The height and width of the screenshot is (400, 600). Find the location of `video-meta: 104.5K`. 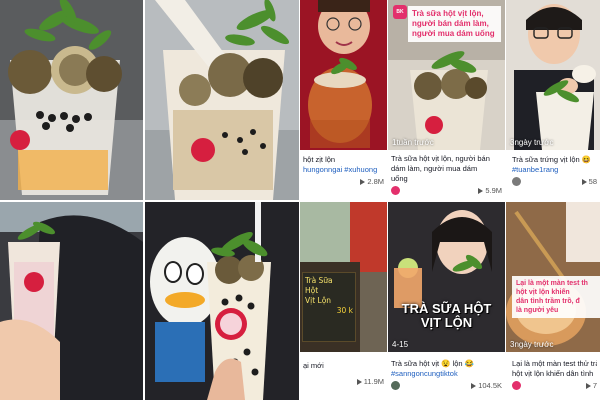

video-meta: 104.5K is located at coordinates (446, 385).